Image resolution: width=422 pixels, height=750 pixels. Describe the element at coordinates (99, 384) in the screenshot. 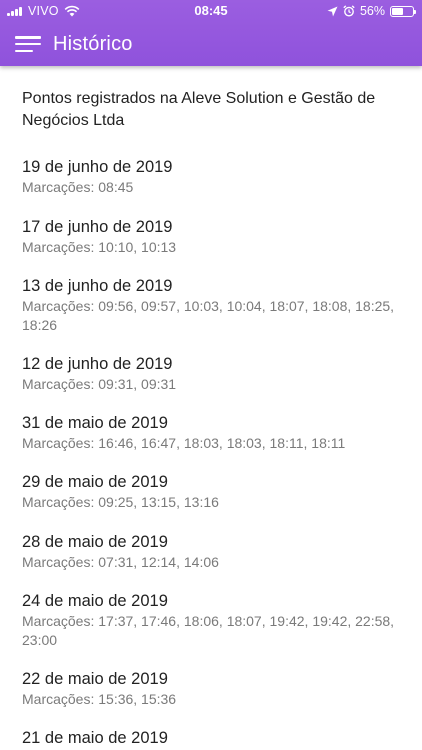

I see `entry-marks: Marcações: 09:31, 09:31` at that location.